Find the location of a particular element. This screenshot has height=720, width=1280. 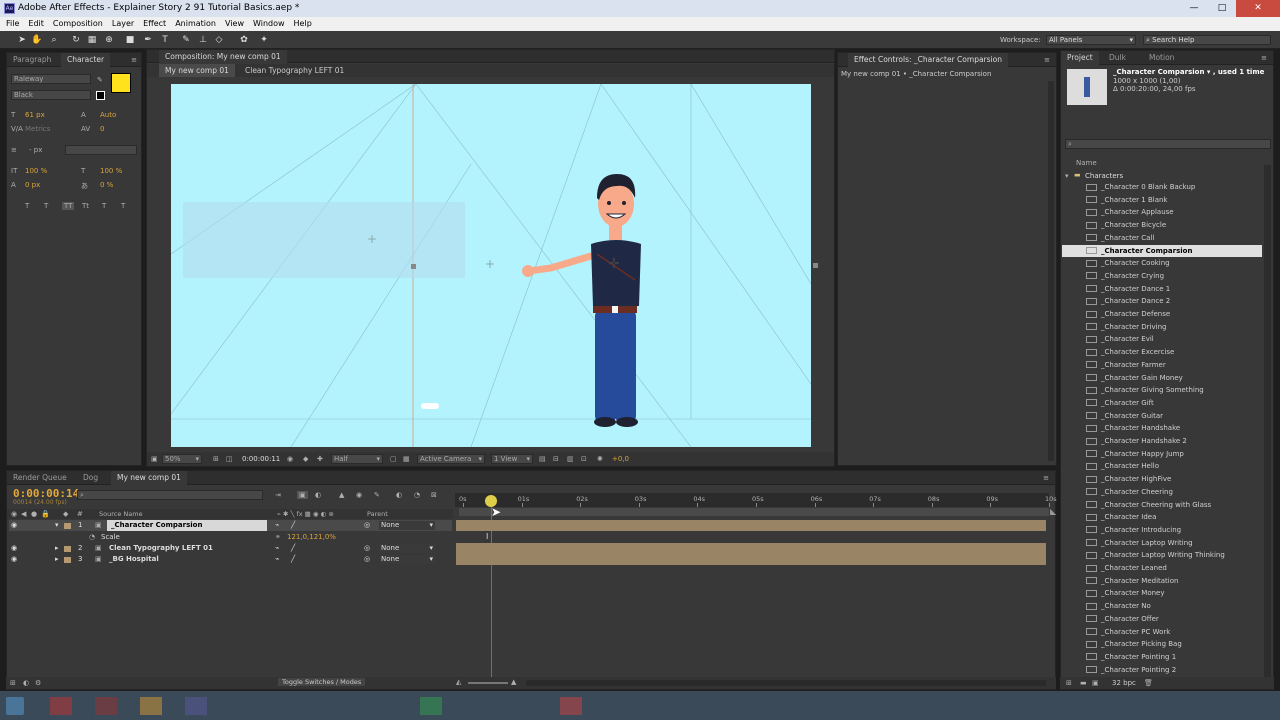

project-list-item: _Character Pointing 1 is located at coordinates (1162, 657).